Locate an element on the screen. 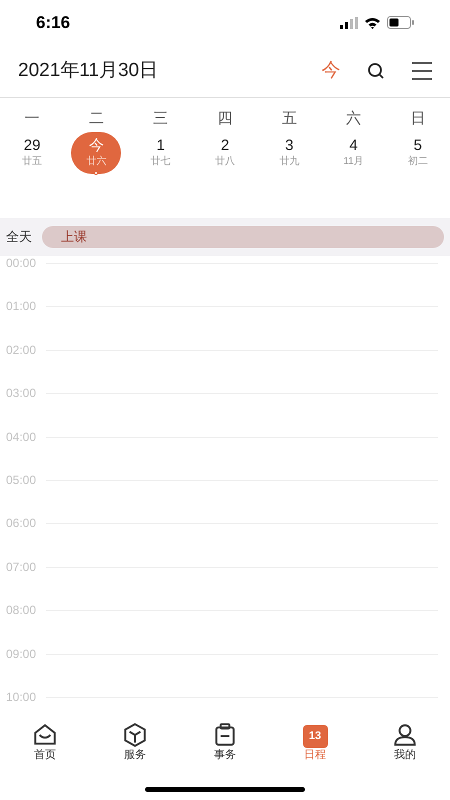  weekday-label: 二 is located at coordinates (96, 118).